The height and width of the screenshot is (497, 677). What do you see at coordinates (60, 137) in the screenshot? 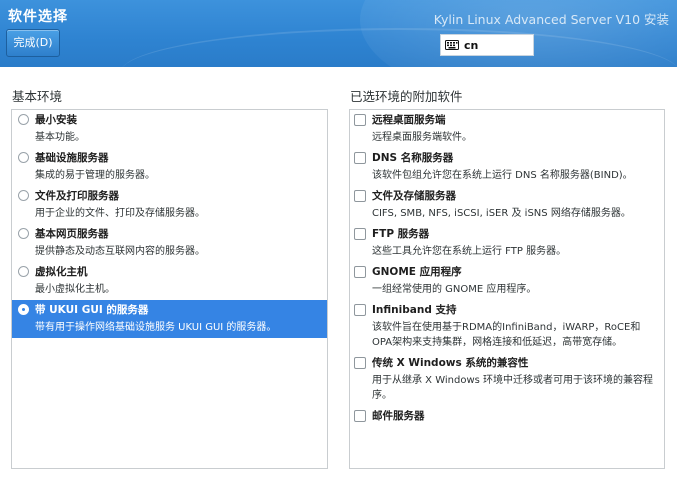
I see `env-item-desc: 基本功能。` at bounding box center [60, 137].